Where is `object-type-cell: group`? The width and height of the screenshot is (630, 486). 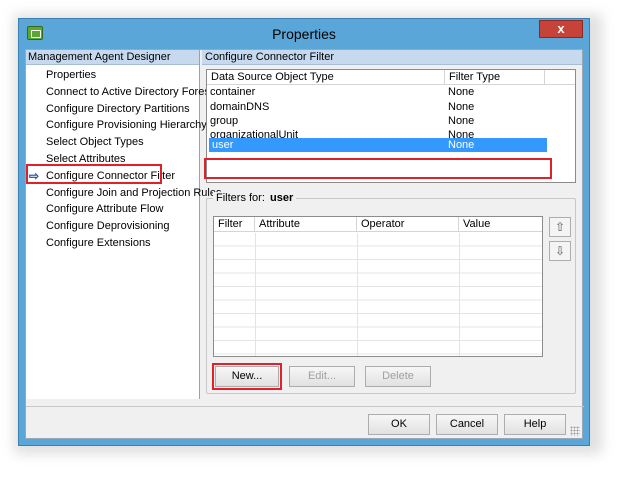
object-type-cell: group is located at coordinates (224, 121).